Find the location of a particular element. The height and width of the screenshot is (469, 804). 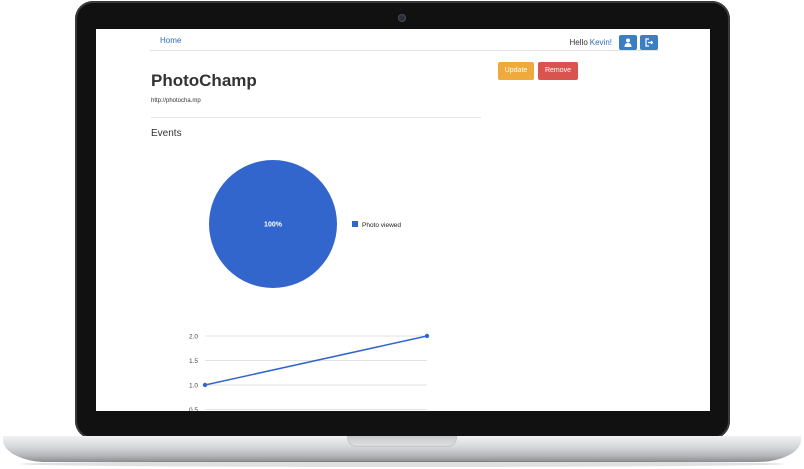

legend-label: Photo viewed is located at coordinates (381, 225).